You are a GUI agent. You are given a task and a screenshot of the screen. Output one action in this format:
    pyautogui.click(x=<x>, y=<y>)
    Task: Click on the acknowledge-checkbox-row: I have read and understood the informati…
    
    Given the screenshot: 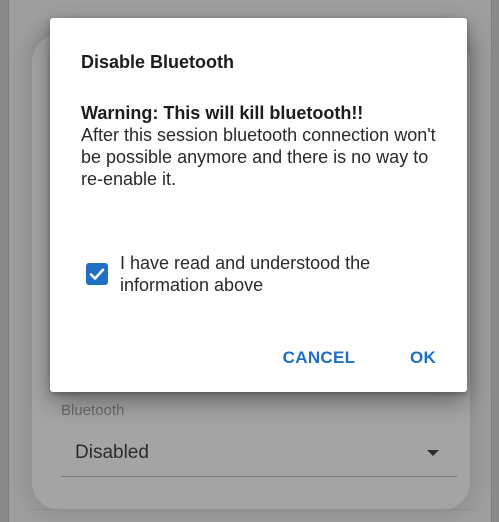 What is the action you would take?
    pyautogui.click(x=266, y=276)
    